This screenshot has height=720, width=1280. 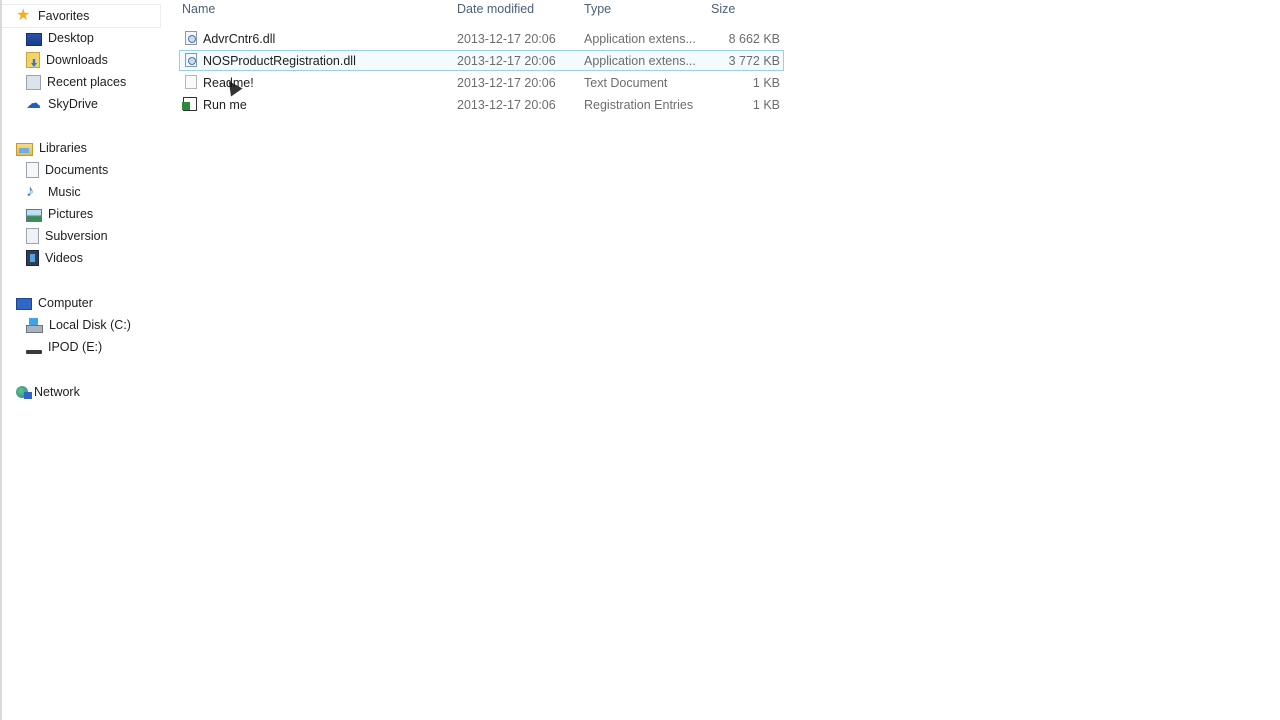 What do you see at coordinates (77, 170) in the screenshot?
I see `nav-item-label: Documents` at bounding box center [77, 170].